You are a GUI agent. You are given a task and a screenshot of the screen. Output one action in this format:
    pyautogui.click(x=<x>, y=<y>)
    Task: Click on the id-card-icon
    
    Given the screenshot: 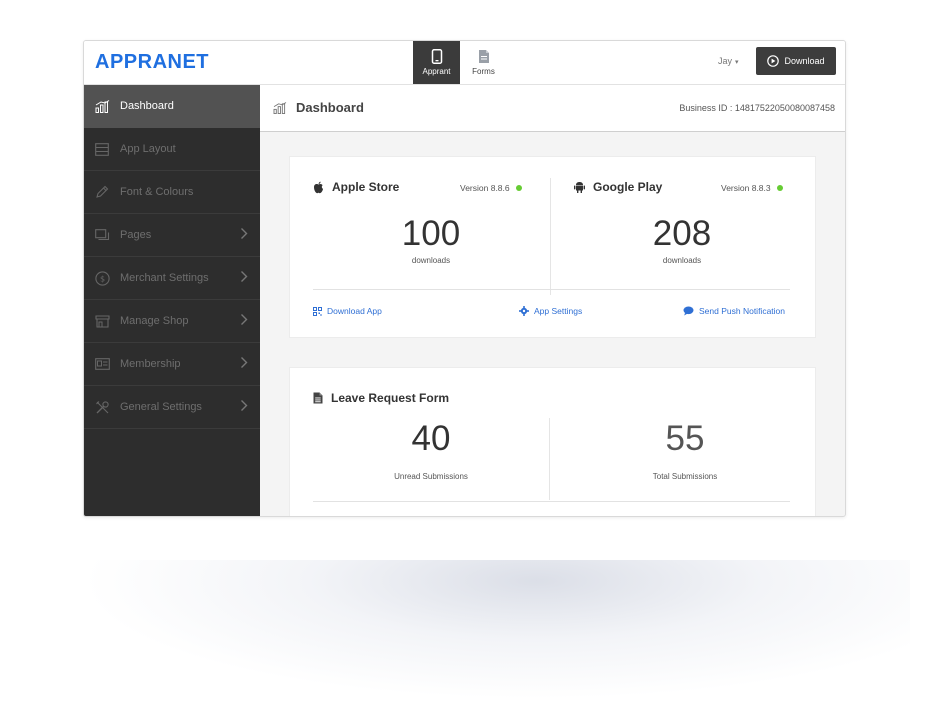 What is the action you would take?
    pyautogui.click(x=102, y=364)
    